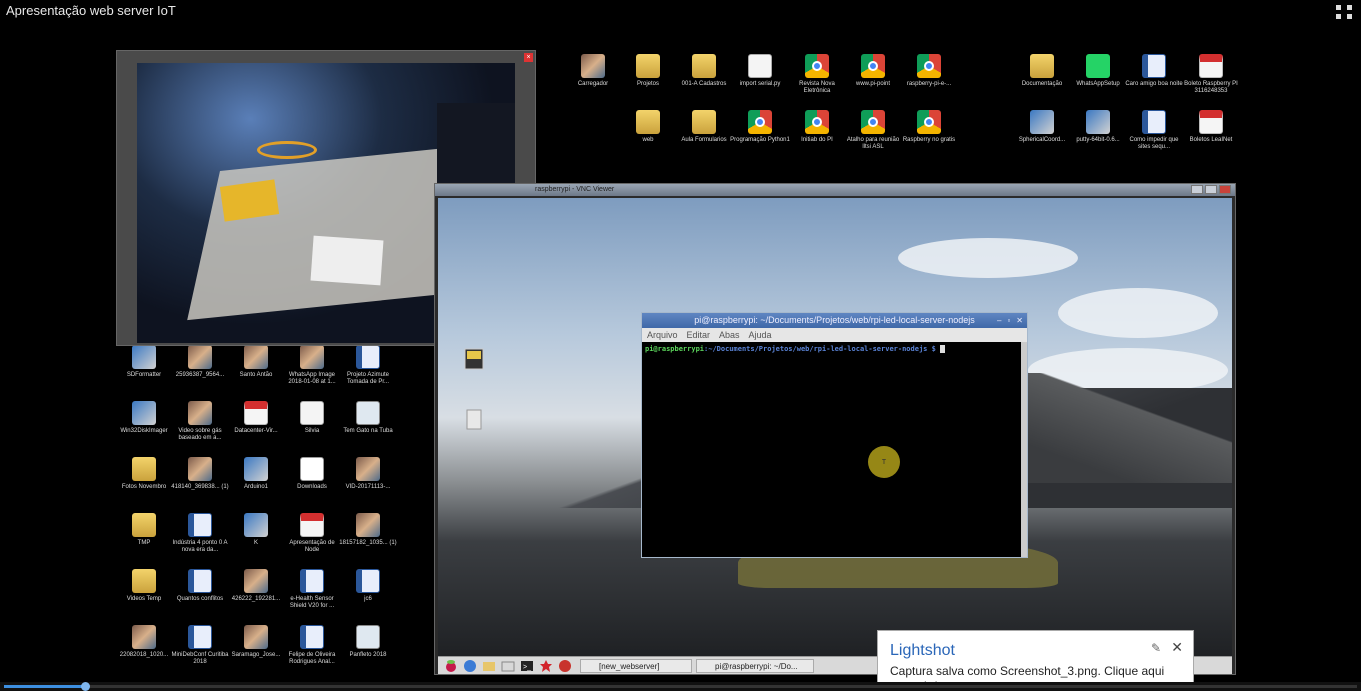  Describe the element at coordinates (760, 71) in the screenshot. I see `desktop-icon: import serial.py` at that location.